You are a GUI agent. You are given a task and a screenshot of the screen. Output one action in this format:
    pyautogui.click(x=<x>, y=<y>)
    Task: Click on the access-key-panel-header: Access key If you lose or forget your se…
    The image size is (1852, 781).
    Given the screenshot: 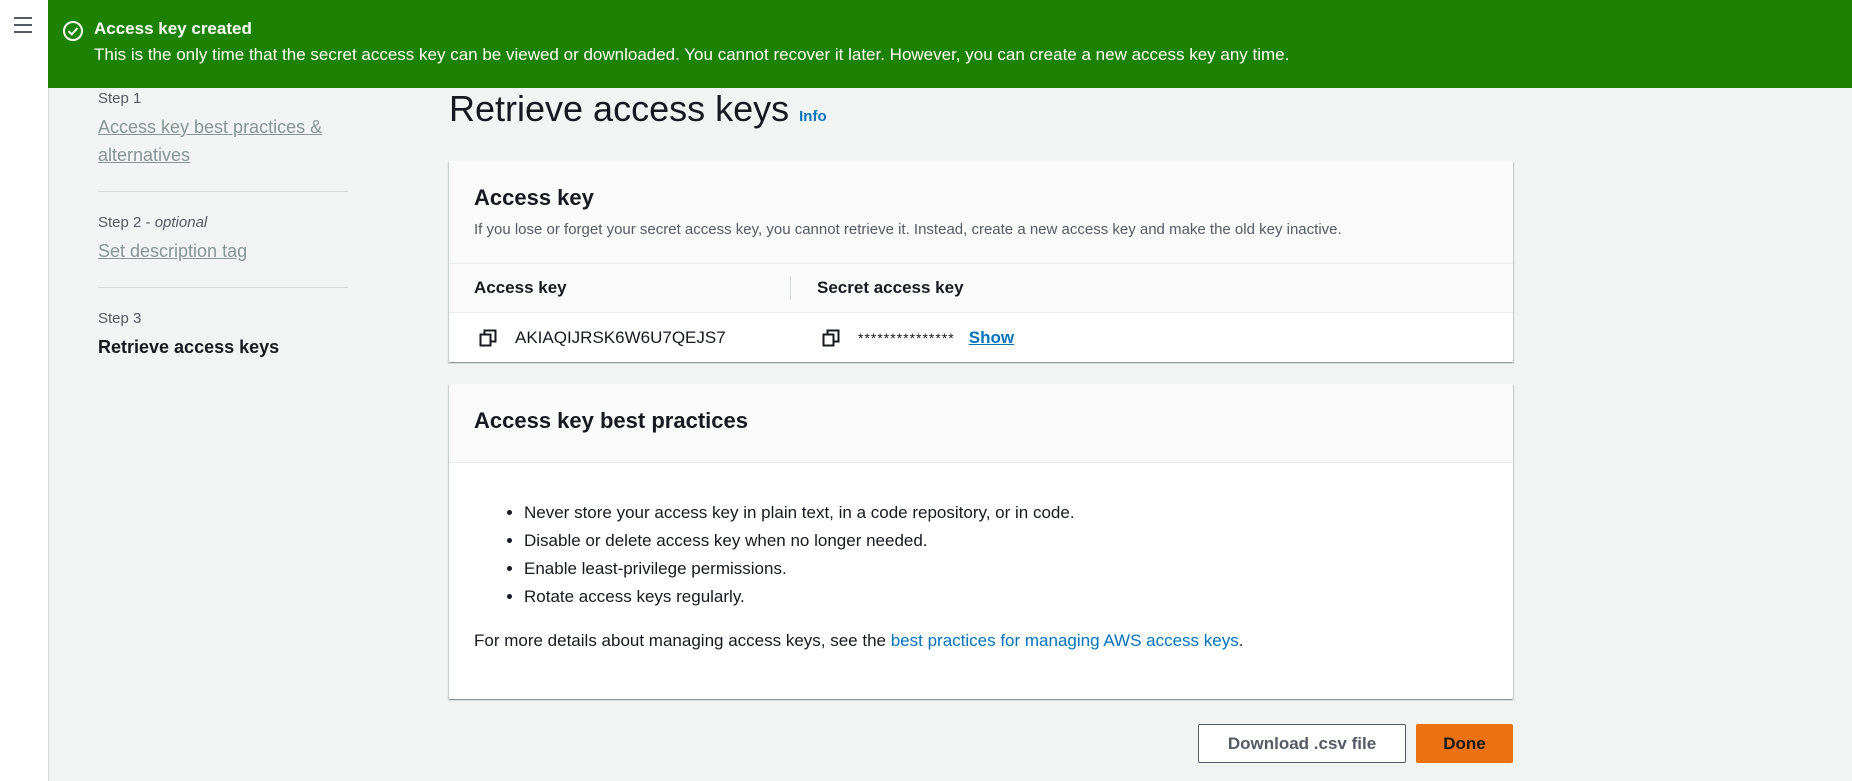 What is the action you would take?
    pyautogui.click(x=981, y=212)
    